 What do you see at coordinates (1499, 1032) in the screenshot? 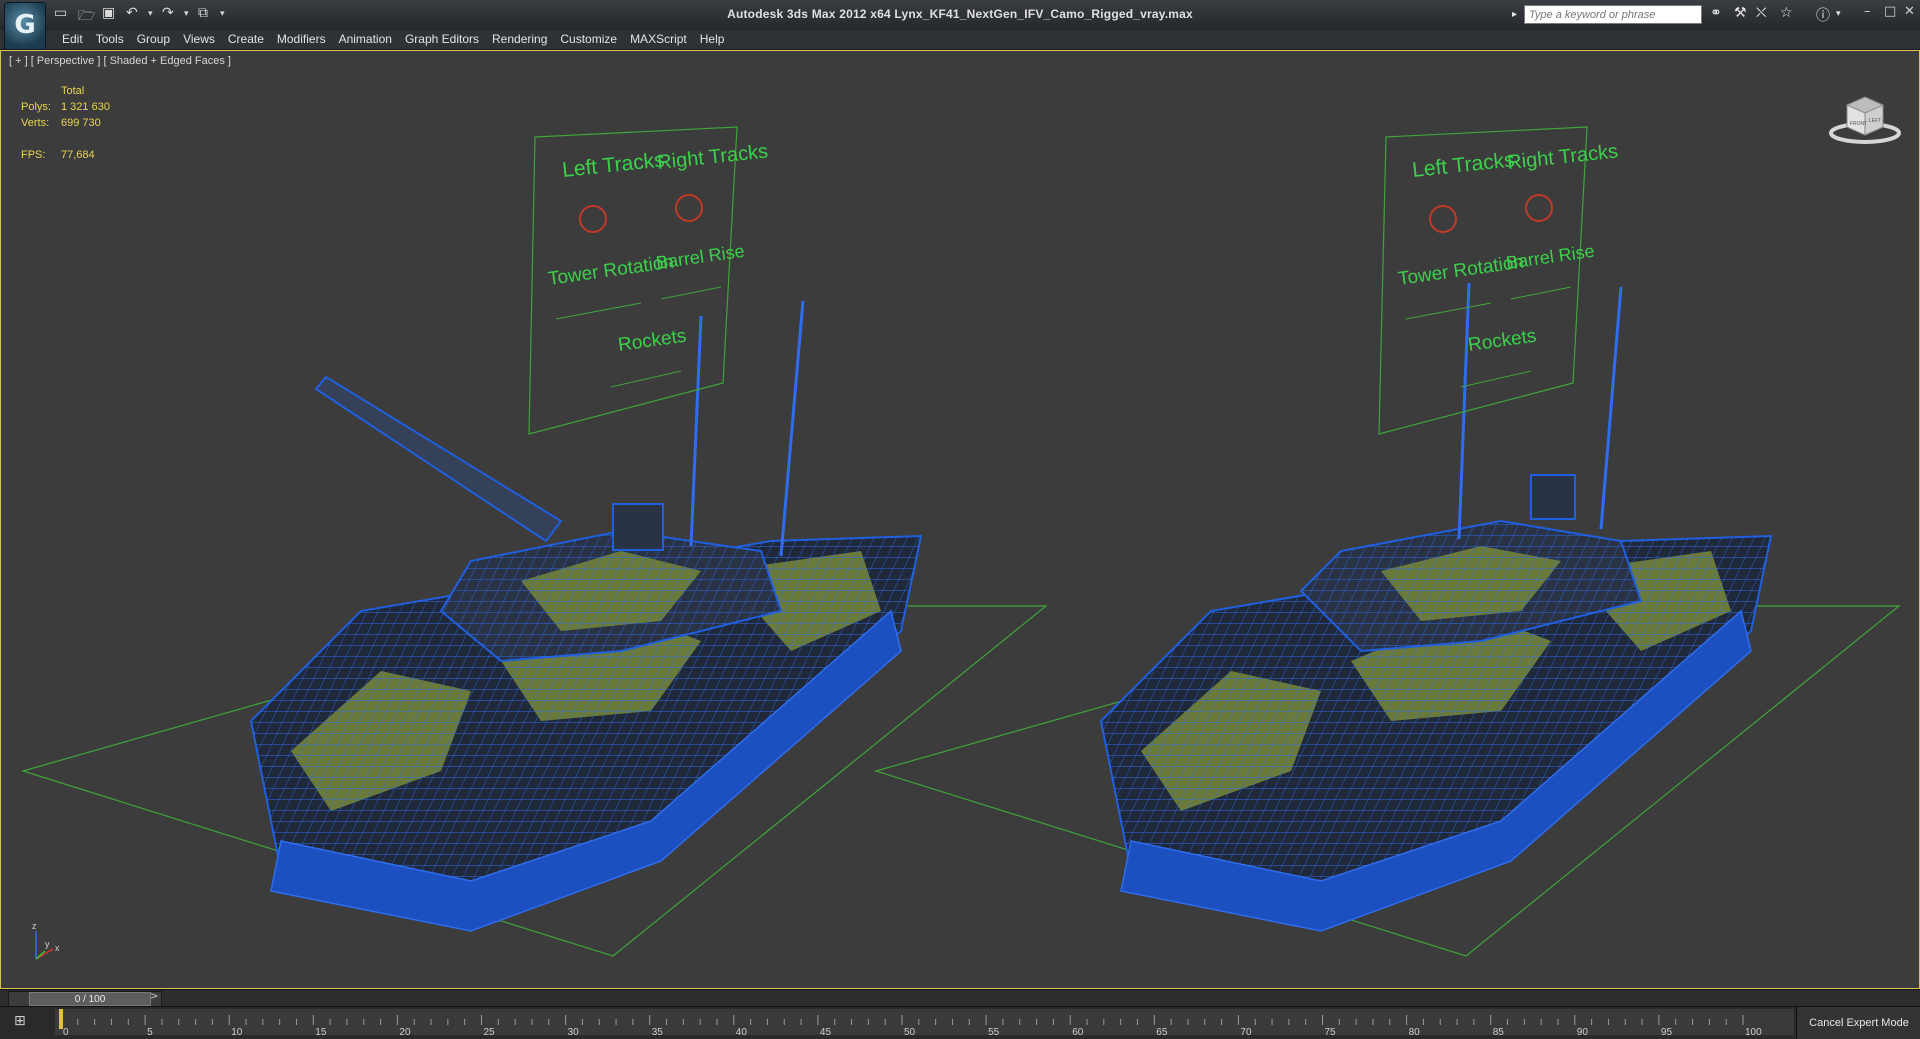
I see `trackbar-tick-label: 85` at bounding box center [1499, 1032].